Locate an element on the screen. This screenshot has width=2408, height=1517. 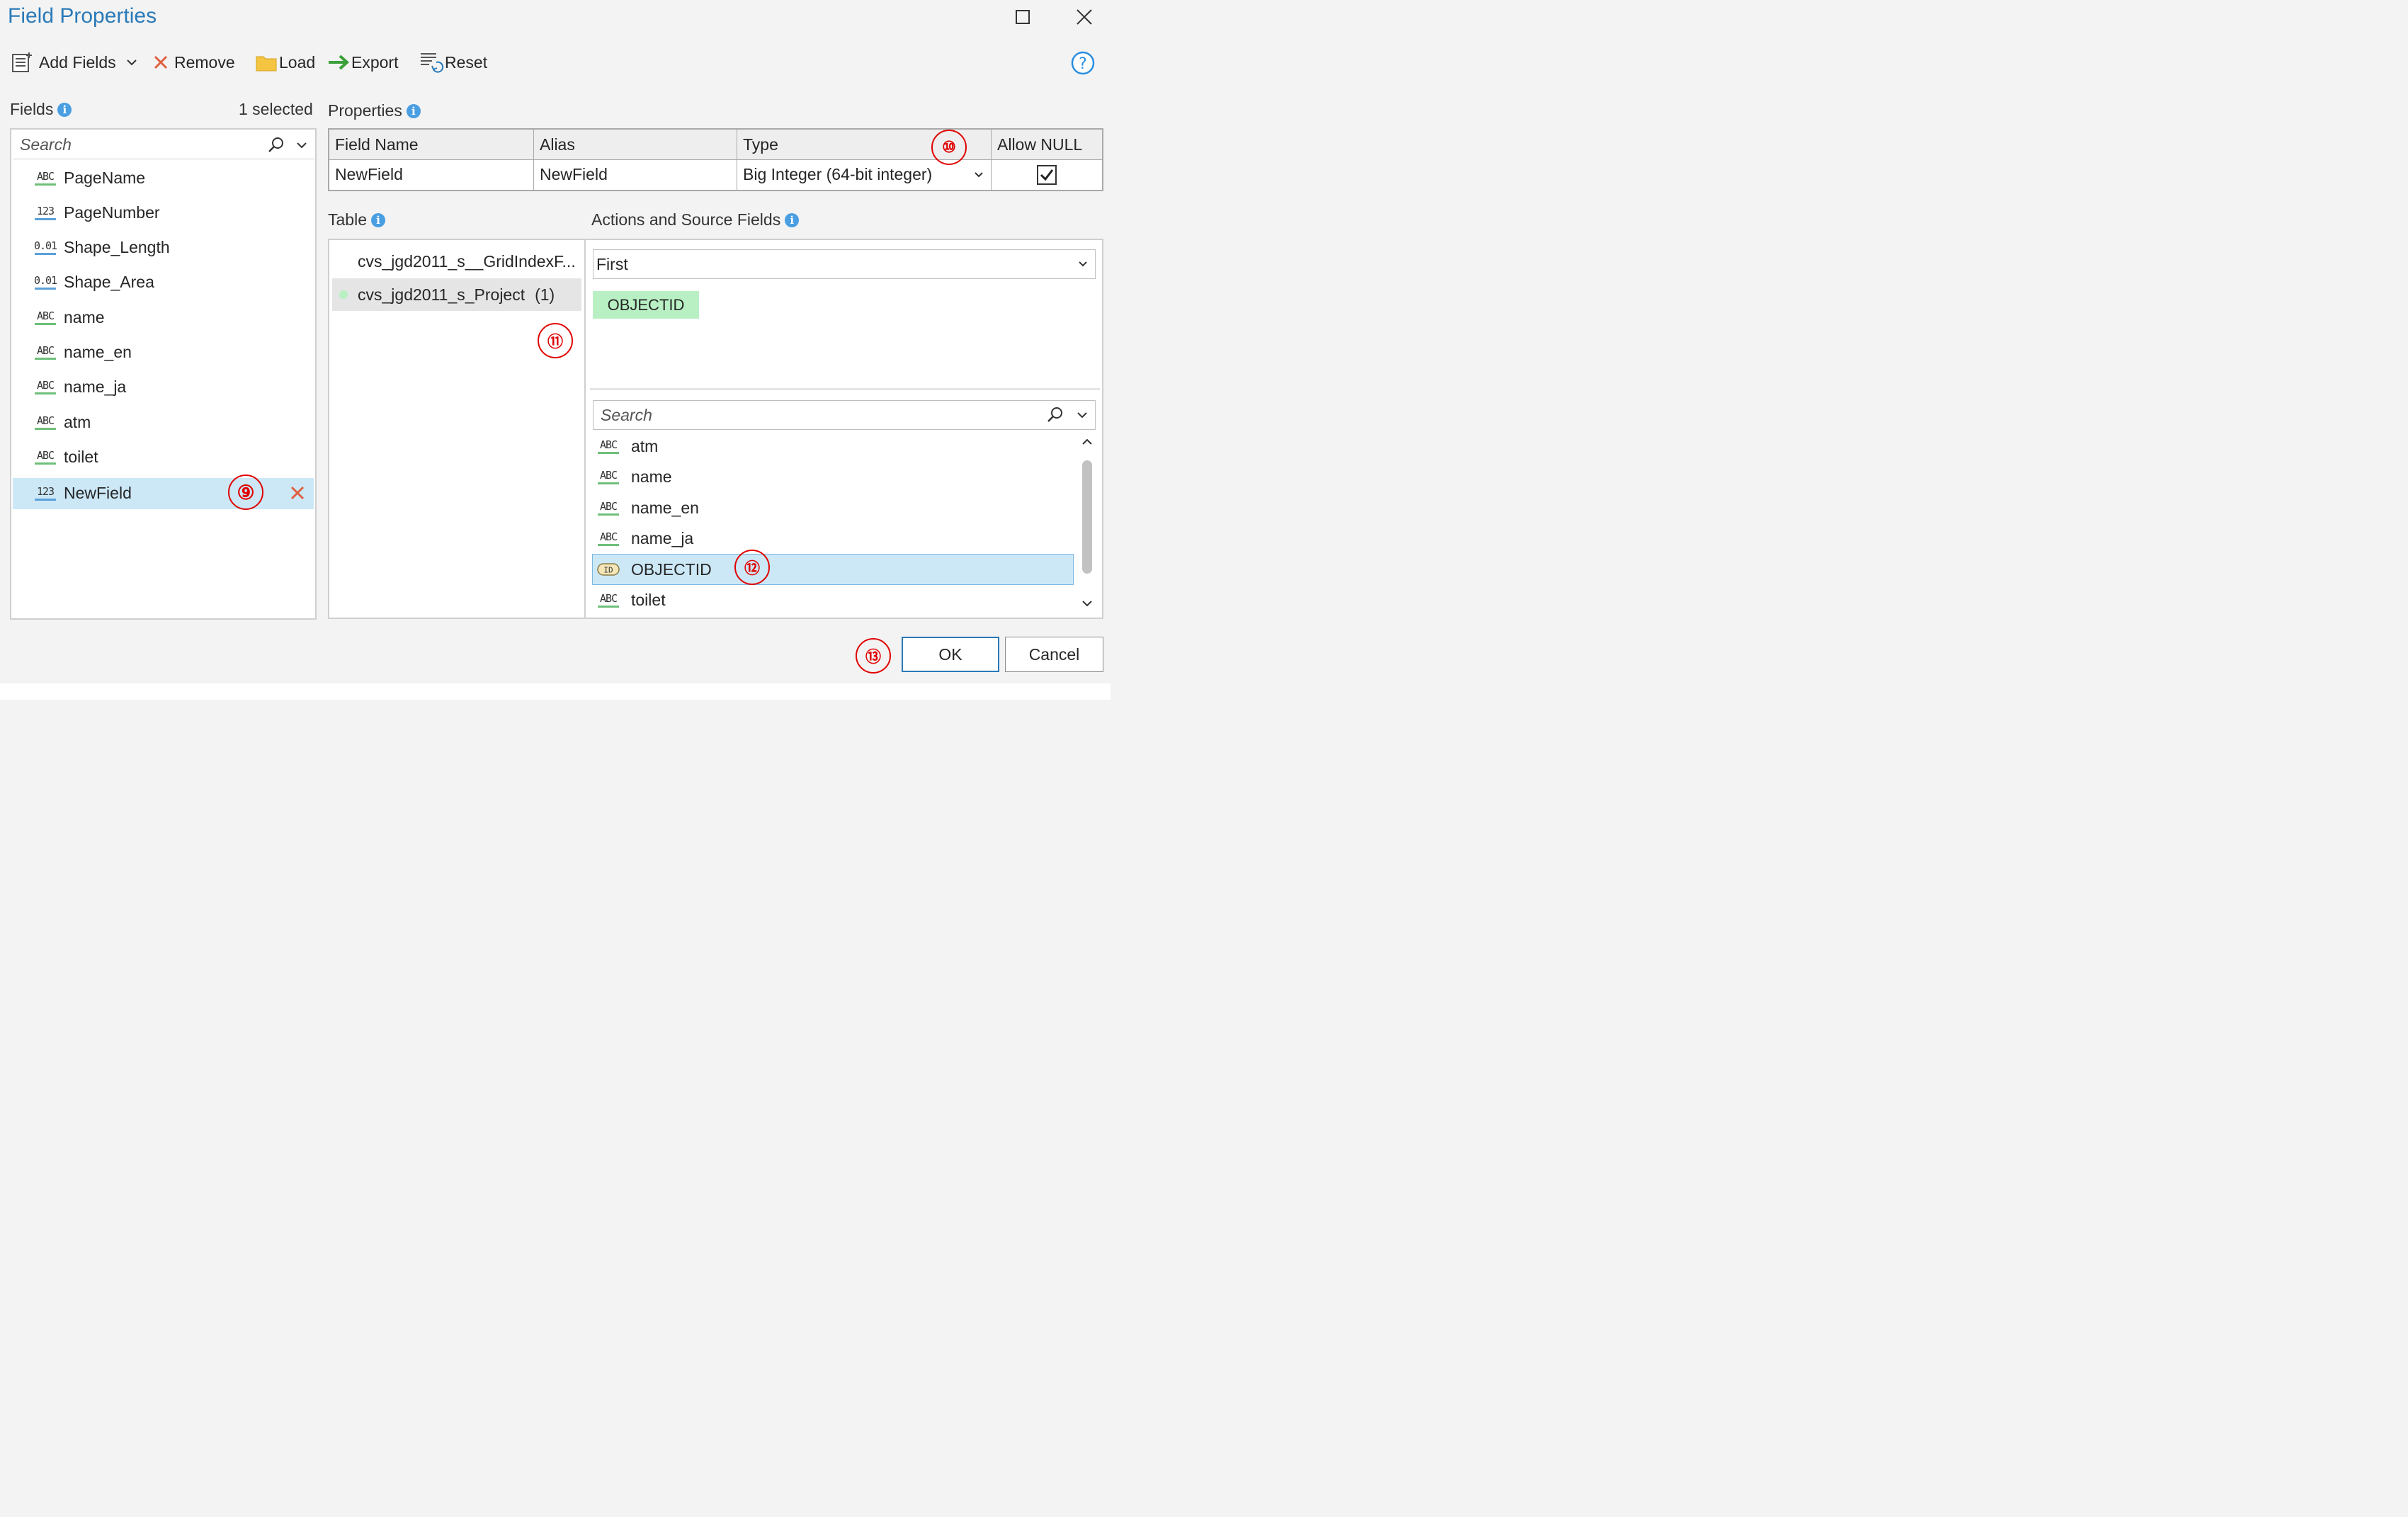
annotation-10: ⑩ is located at coordinates (949, 147).